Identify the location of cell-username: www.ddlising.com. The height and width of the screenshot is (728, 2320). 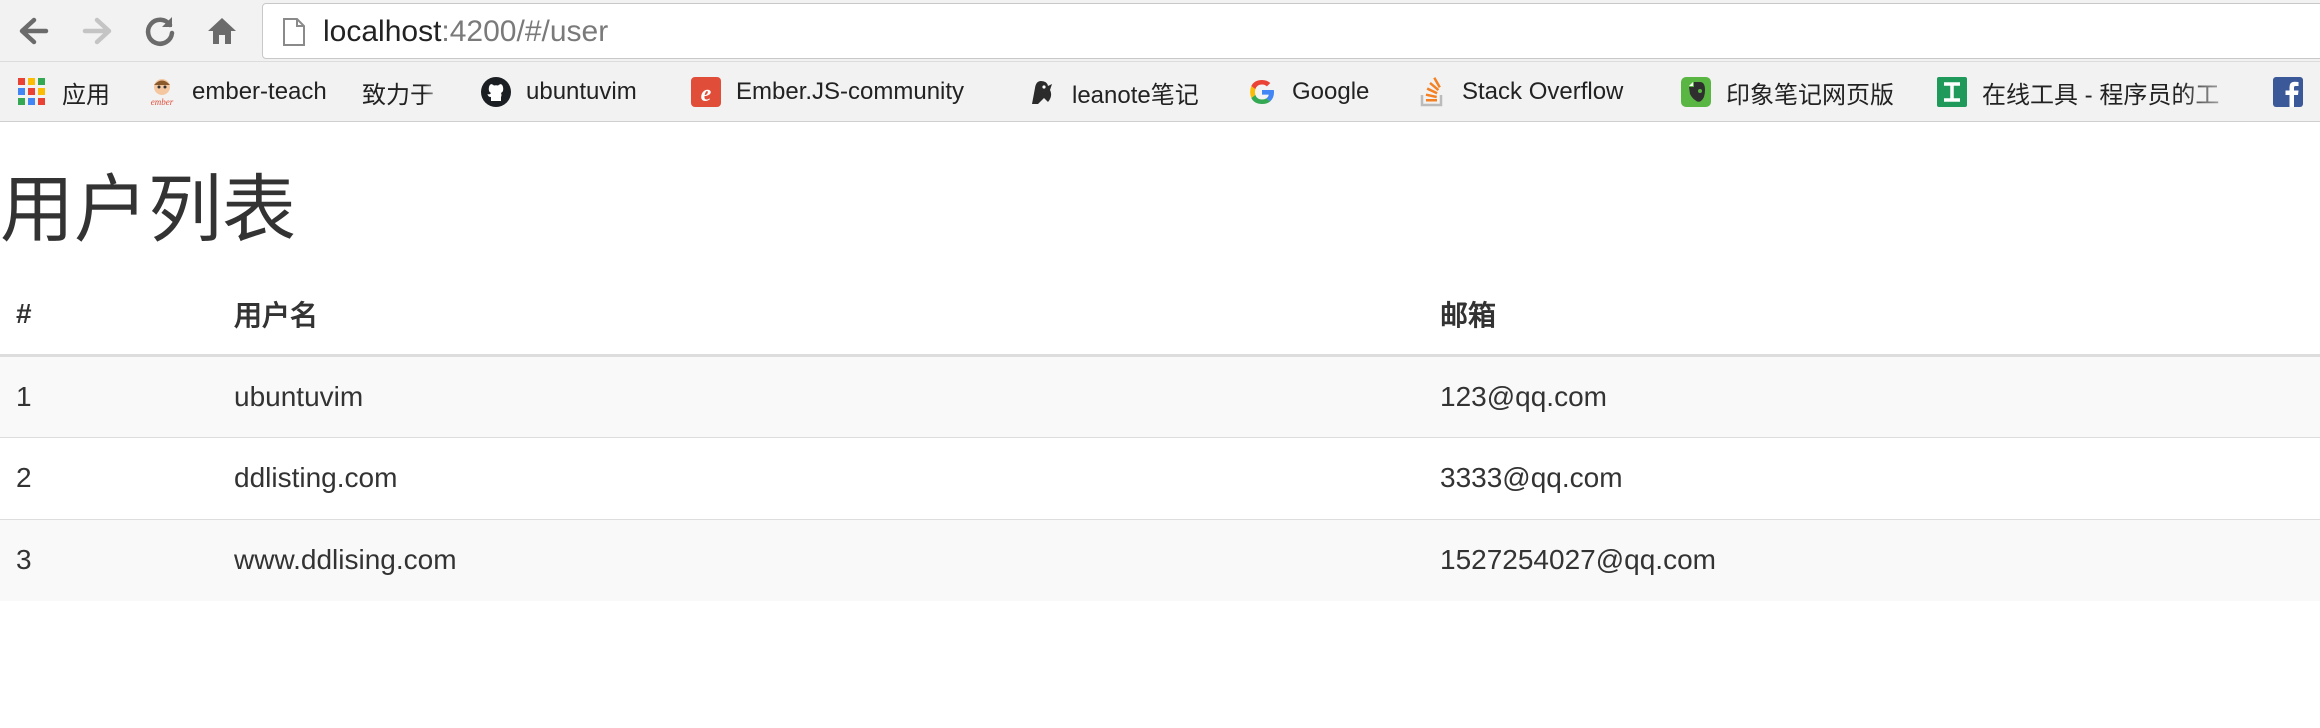
(821, 559).